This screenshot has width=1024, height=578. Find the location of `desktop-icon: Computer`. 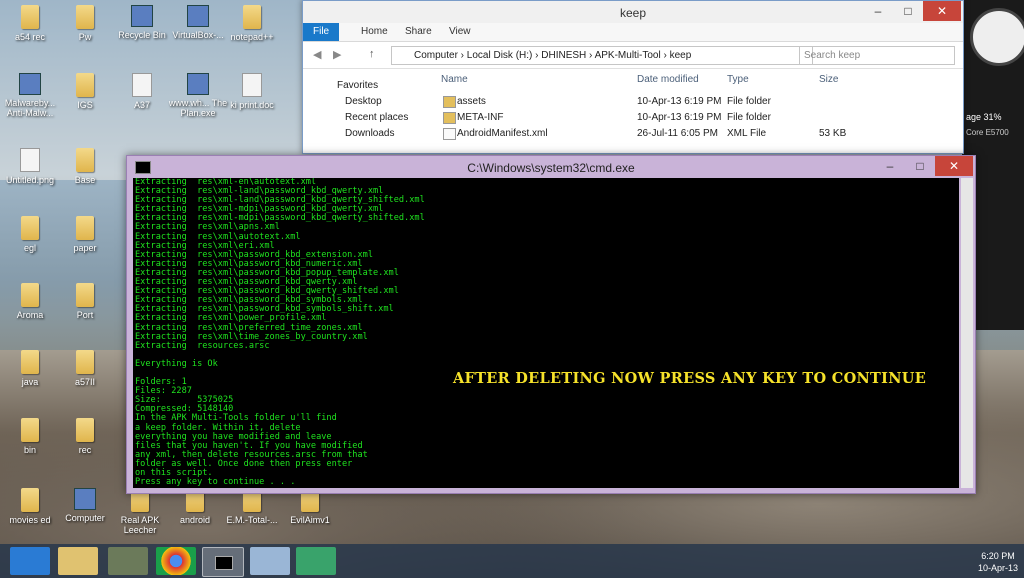

desktop-icon: Computer is located at coordinates (85, 505).